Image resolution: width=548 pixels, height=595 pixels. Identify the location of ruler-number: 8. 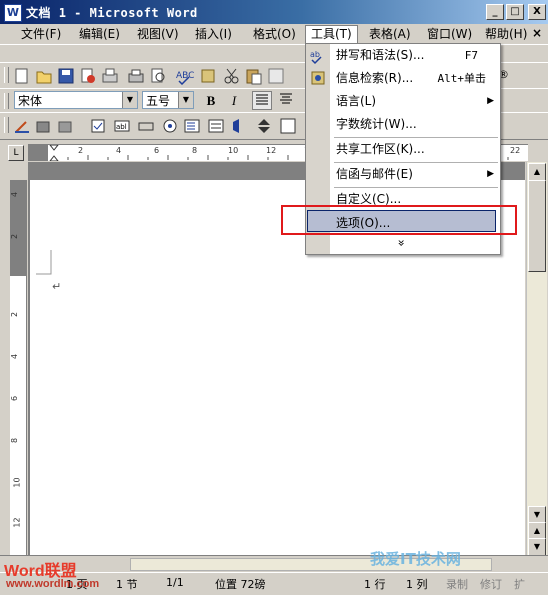
(195, 150).